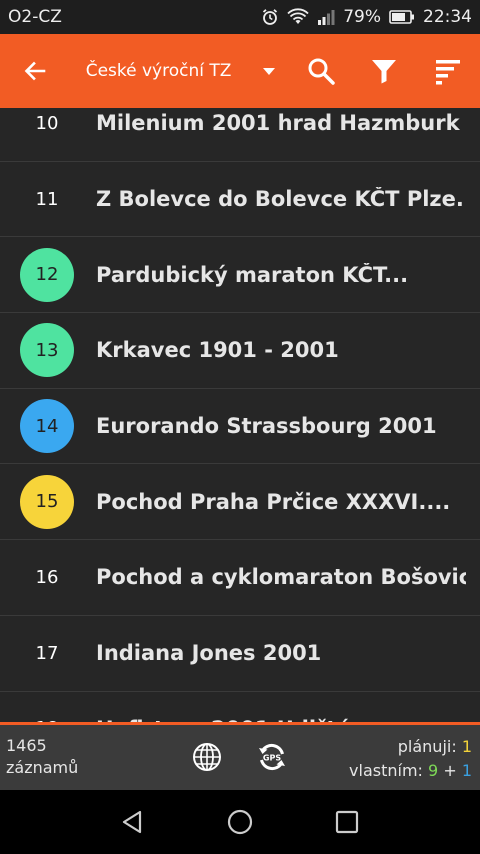 This screenshot has height=854, width=480. I want to click on filter-icon, so click(384, 72).